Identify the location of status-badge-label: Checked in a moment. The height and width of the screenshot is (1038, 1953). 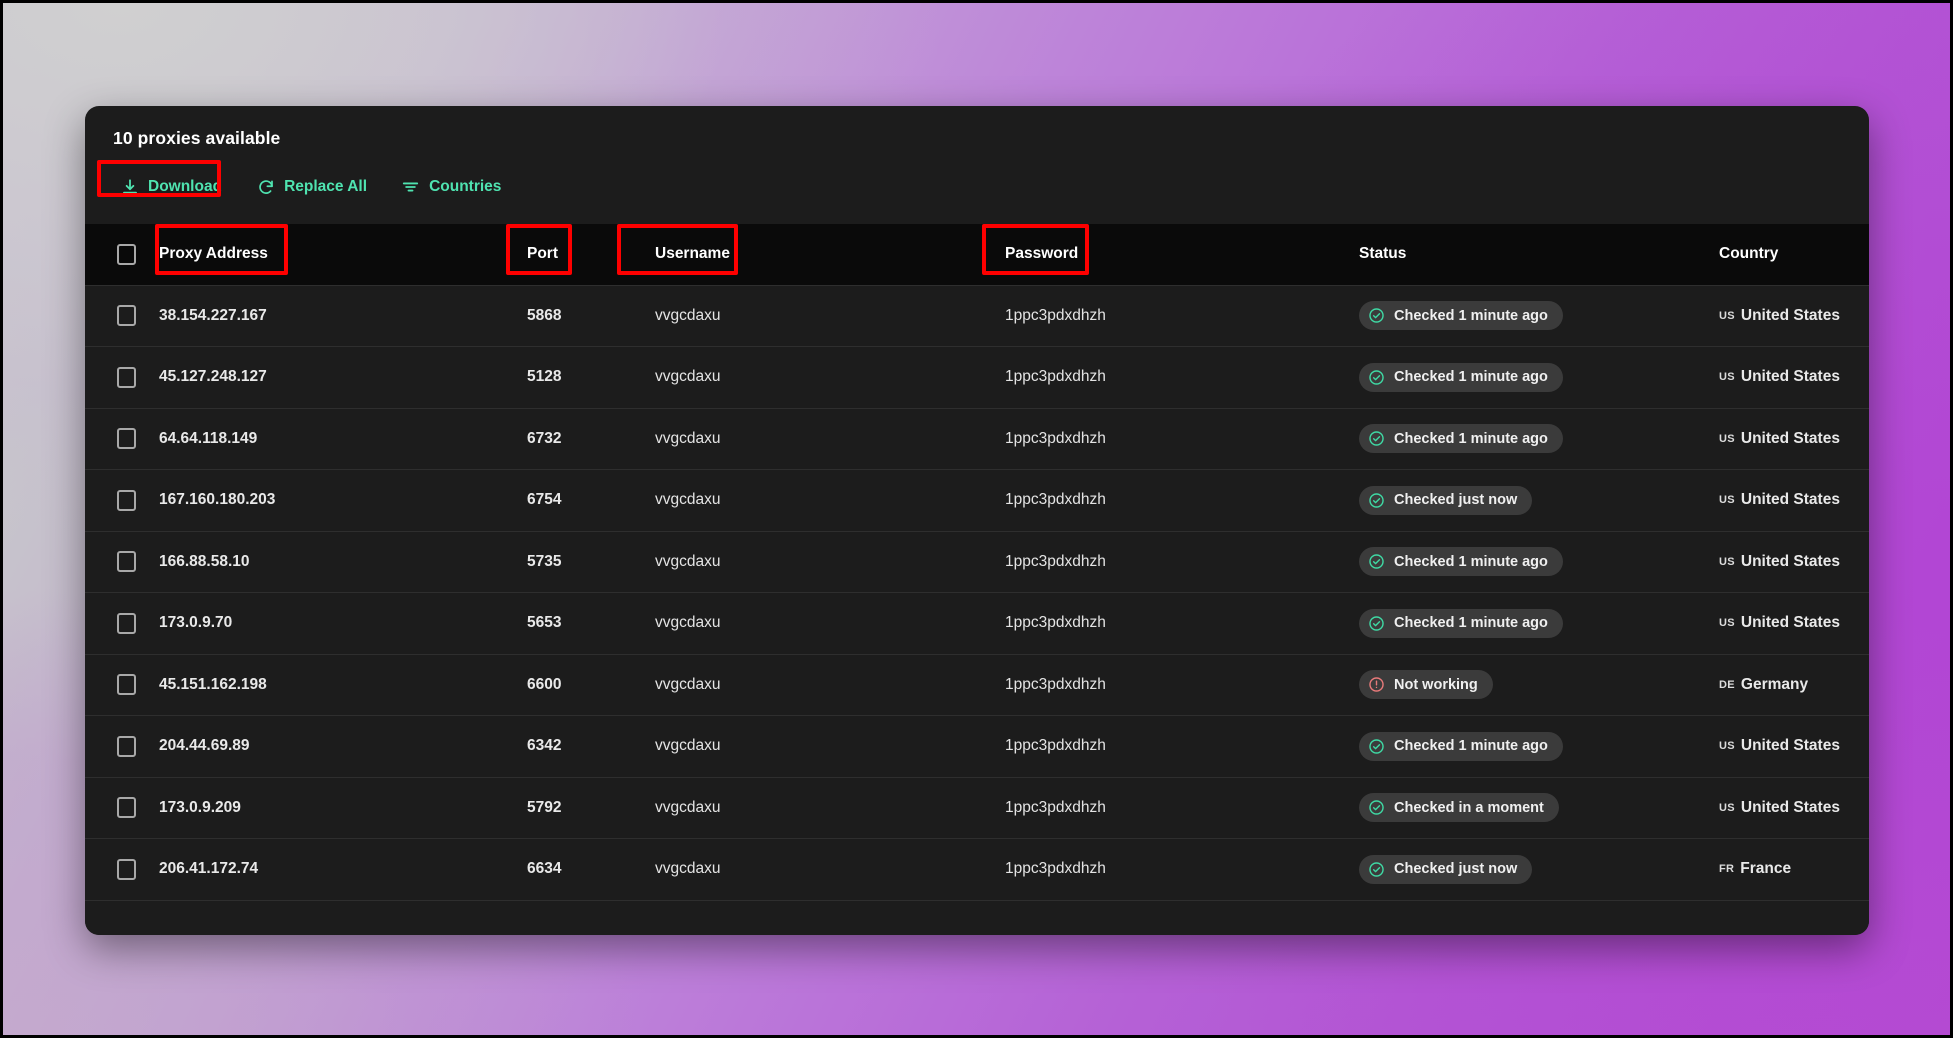
(1469, 807).